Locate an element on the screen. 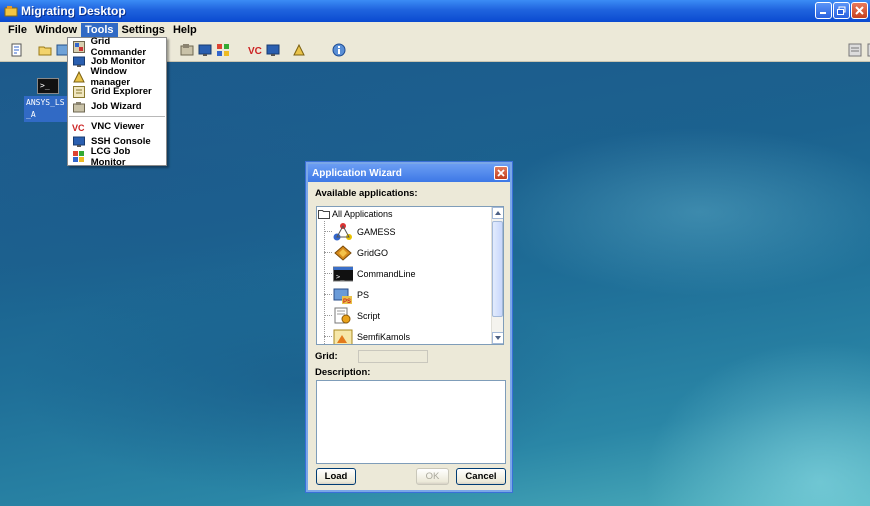 Image resolution: width=870 pixels, height=506 pixels. menu-item-lcg-job-monitor: LCG Job Monitor is located at coordinates (117, 157).